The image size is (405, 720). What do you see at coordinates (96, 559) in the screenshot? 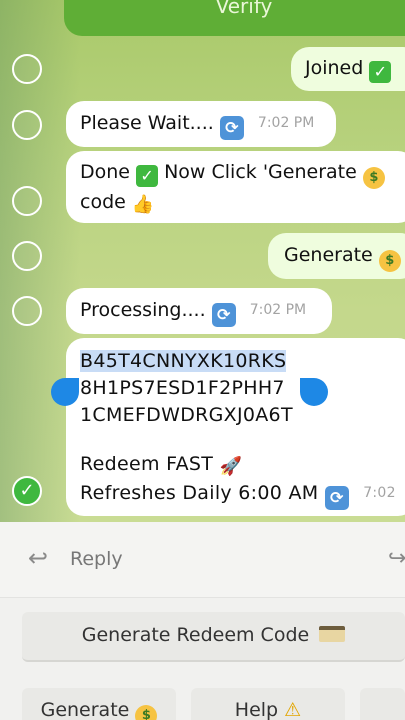
I see `reply-label: Reply` at bounding box center [96, 559].